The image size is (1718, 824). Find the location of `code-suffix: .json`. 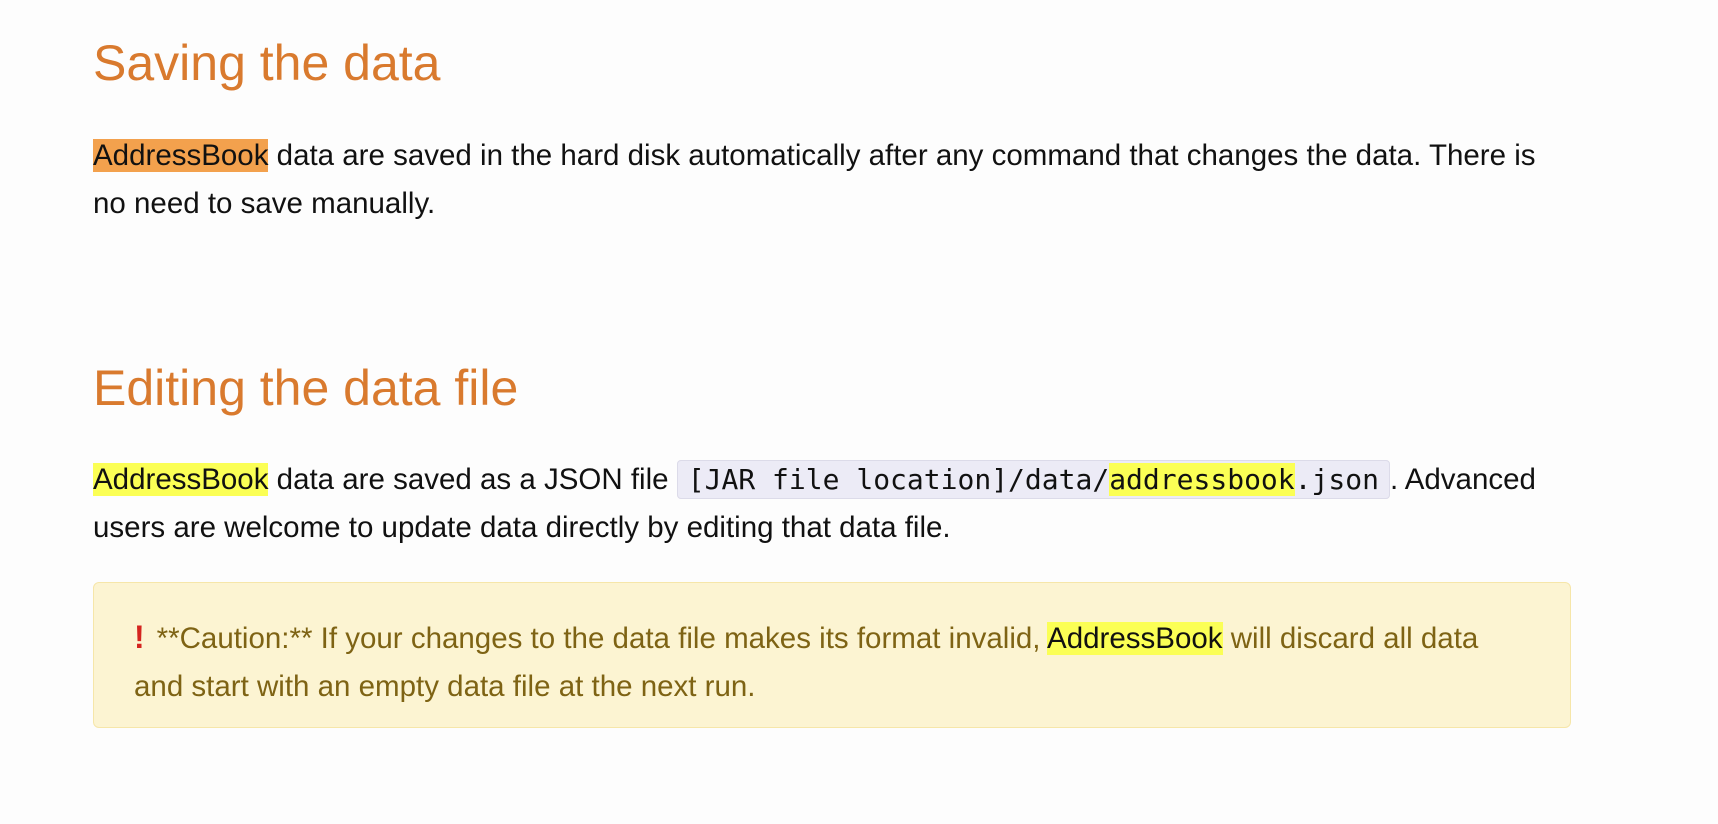

code-suffix: .json is located at coordinates (1336, 479).